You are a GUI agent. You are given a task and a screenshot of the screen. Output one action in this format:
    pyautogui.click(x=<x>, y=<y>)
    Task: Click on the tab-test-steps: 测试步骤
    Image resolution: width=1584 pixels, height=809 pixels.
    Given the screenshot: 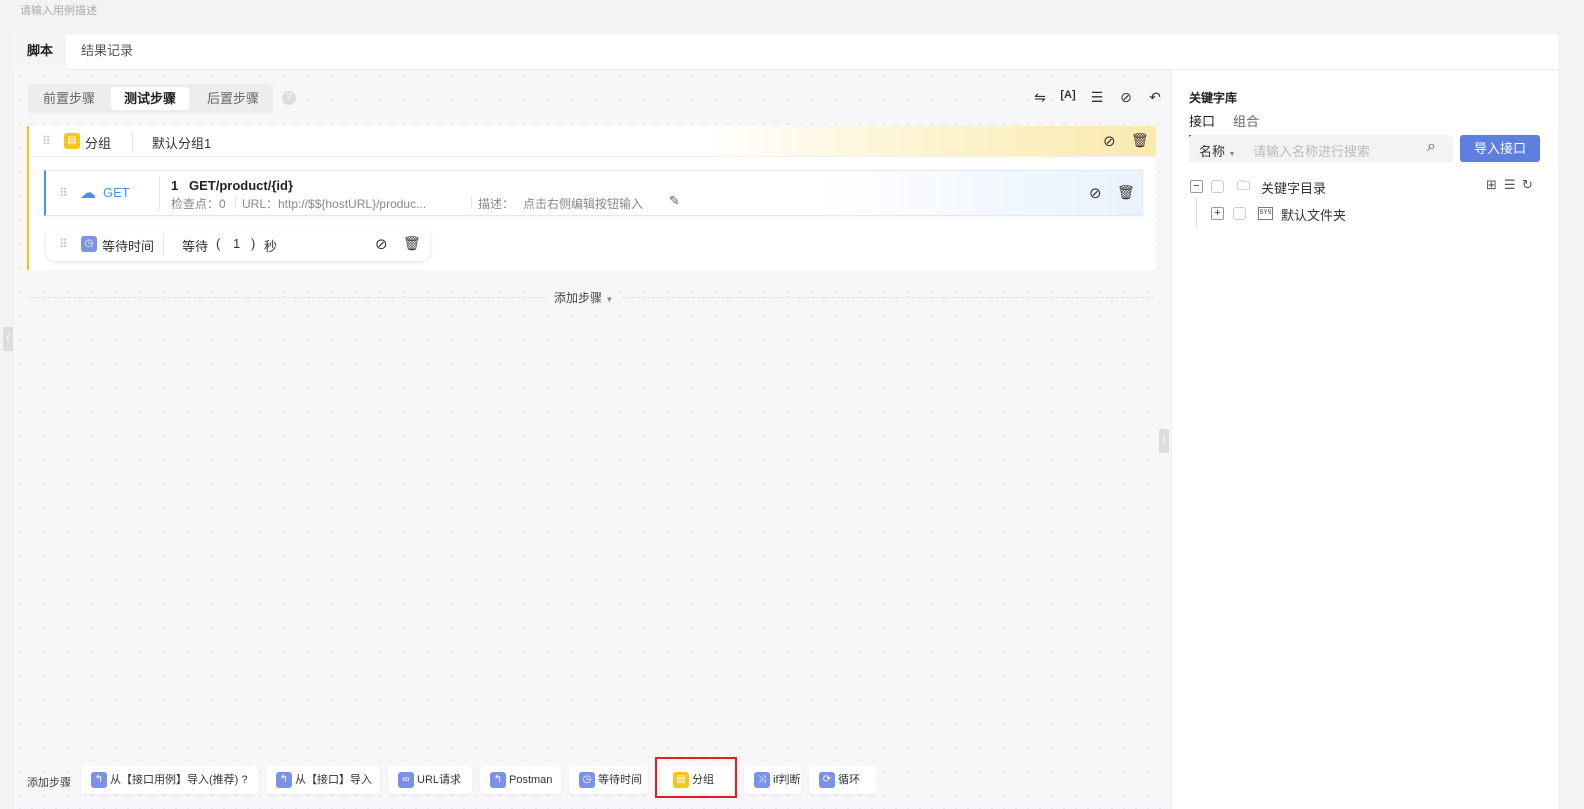 What is the action you would take?
    pyautogui.click(x=150, y=98)
    